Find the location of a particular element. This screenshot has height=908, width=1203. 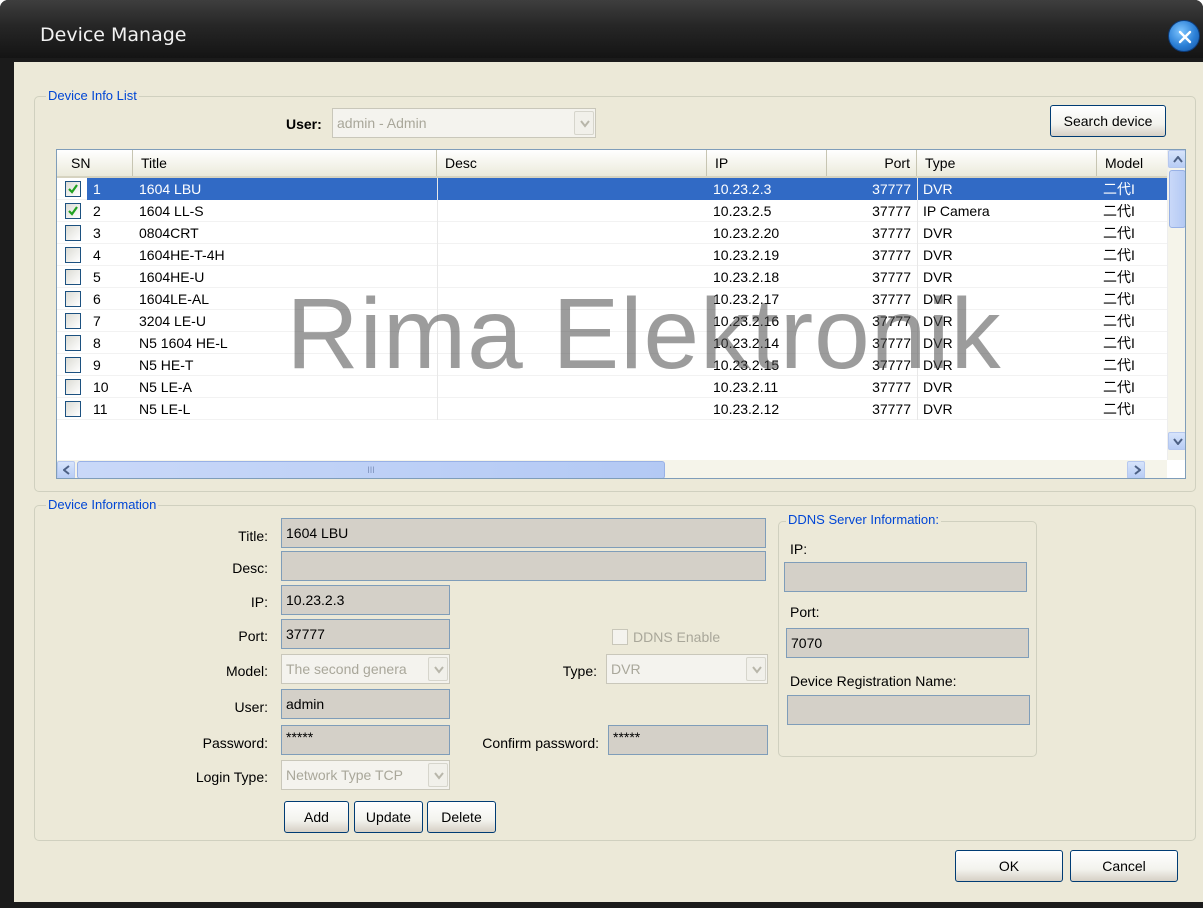

cell-title: N5 1604 HE-L is located at coordinates (183, 343).